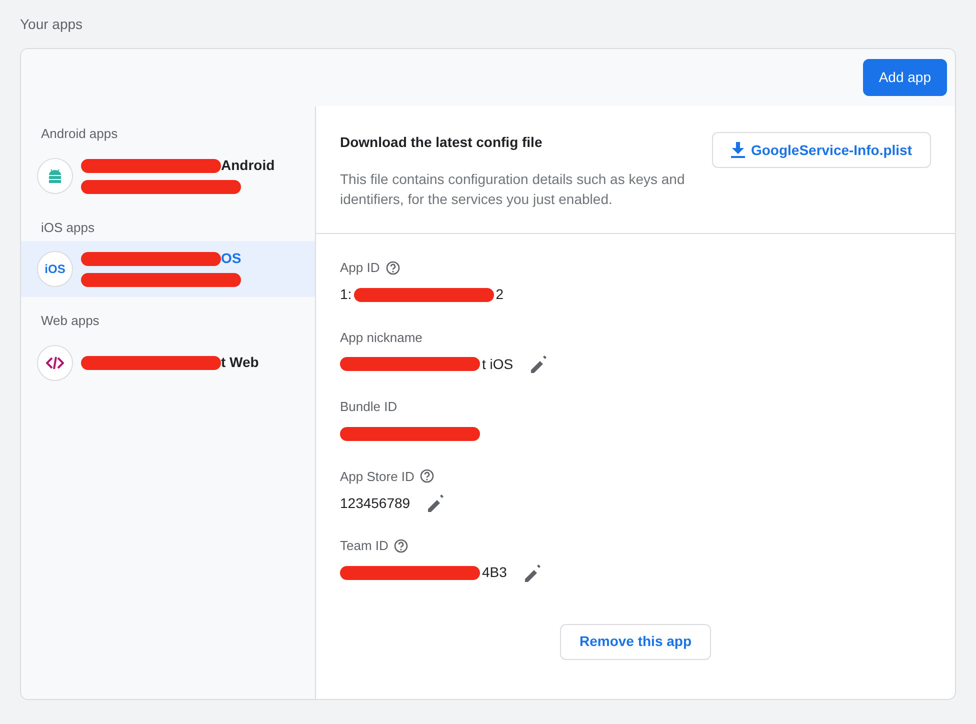  I want to click on remove-app-button: Remove this app, so click(635, 642).